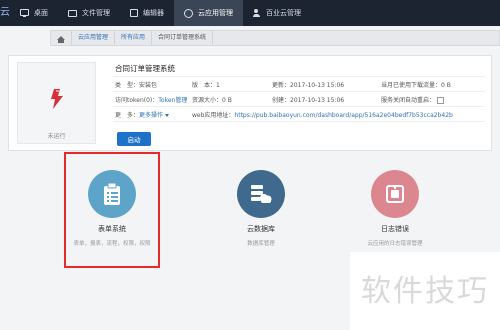 The width and height of the screenshot is (500, 330). Describe the element at coordinates (96, 13) in the screenshot. I see `nav-item-label: 文件管理` at that location.